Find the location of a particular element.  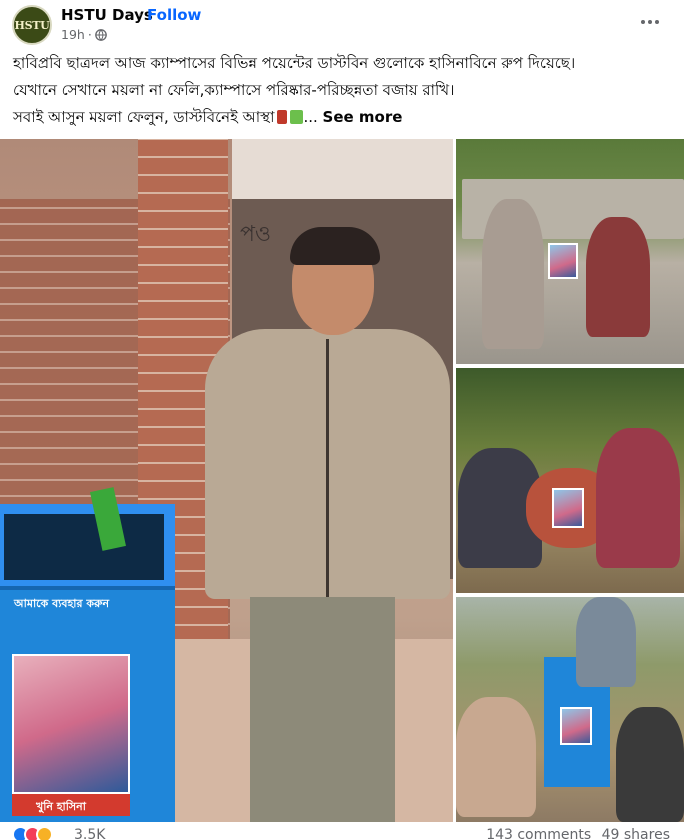

dustbin-poster is located at coordinates (71, 724).